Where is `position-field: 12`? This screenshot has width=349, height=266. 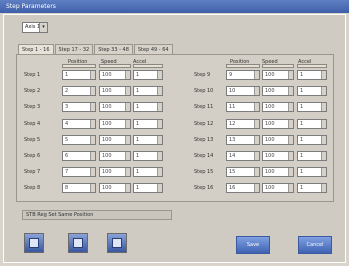
position-field: 12 is located at coordinates (243, 124).